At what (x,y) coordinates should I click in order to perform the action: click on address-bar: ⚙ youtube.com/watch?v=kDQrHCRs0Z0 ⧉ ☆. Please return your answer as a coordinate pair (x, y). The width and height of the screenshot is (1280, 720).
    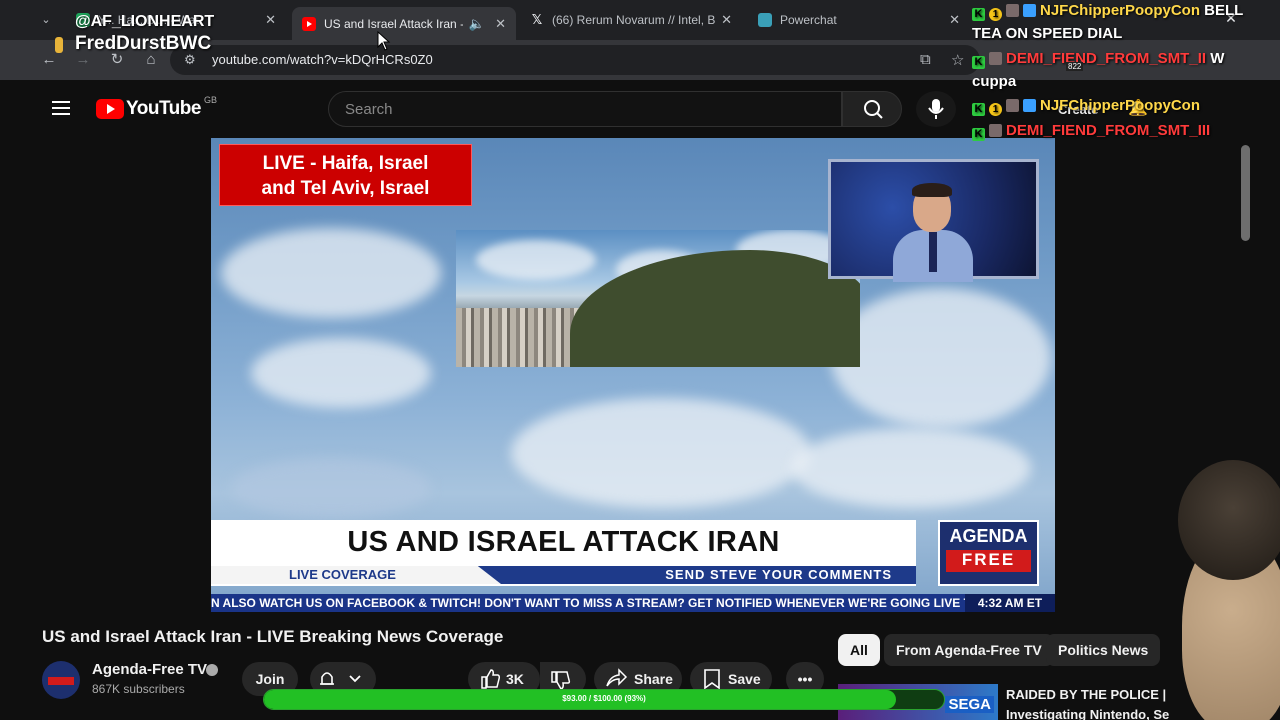
    Looking at the image, I should click on (575, 60).